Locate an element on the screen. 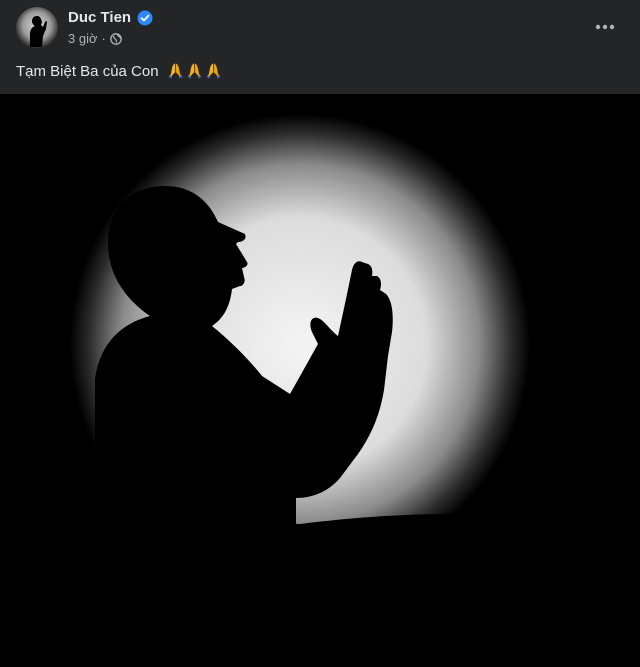  emoji-group is located at coordinates (194, 70).